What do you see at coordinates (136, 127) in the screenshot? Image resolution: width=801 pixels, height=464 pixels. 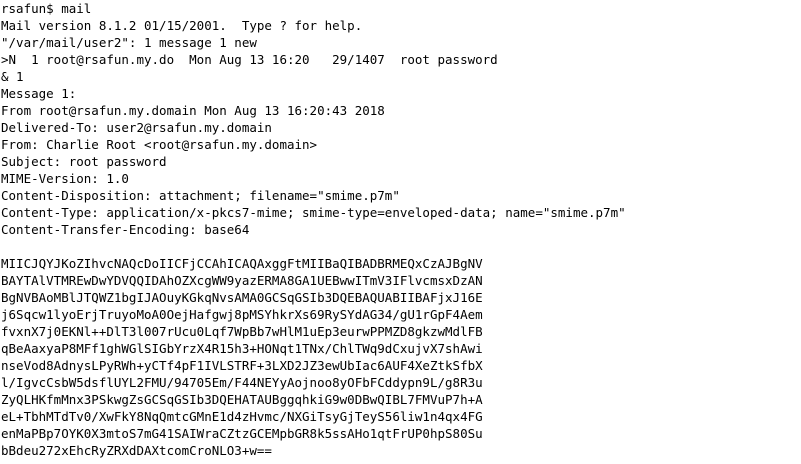 I see `header-delivered-to: Delivered-To: user2@rsafun.my.domain` at bounding box center [136, 127].